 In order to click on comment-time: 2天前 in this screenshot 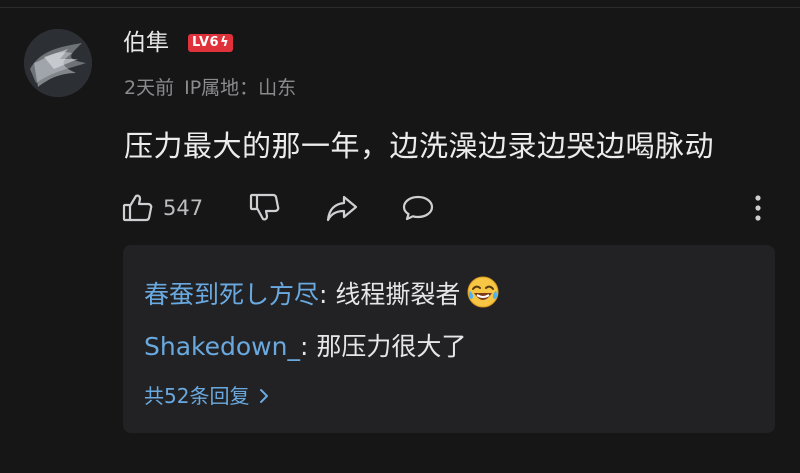, I will do `click(149, 88)`.